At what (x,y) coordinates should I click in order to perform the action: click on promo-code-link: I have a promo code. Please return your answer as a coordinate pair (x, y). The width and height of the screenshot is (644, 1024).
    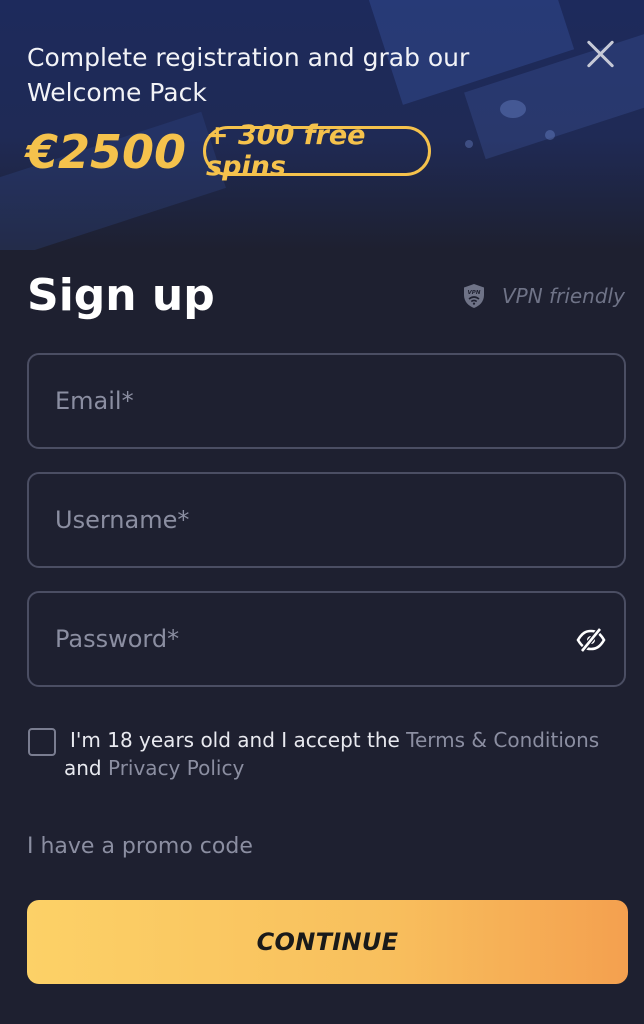
    Looking at the image, I should click on (140, 846).